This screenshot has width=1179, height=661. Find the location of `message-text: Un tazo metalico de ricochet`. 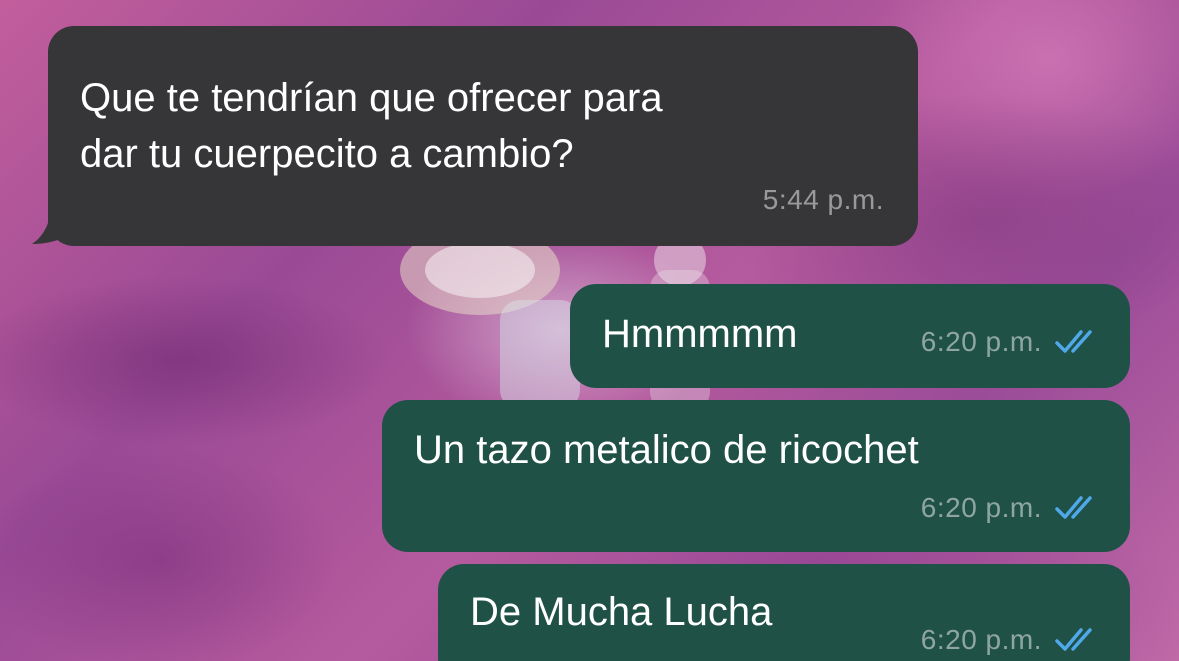

message-text: Un tazo metalico de ricochet is located at coordinates (666, 450).